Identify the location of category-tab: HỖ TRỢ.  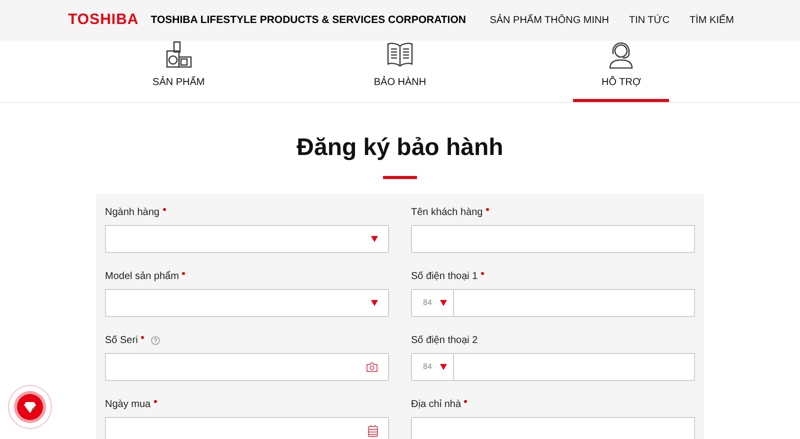
(621, 71).